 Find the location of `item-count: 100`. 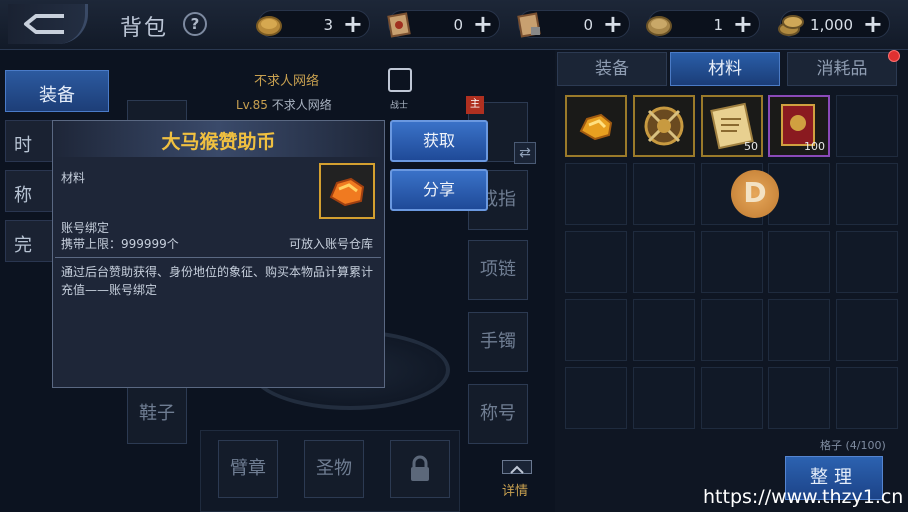

item-count: 100 is located at coordinates (814, 146).